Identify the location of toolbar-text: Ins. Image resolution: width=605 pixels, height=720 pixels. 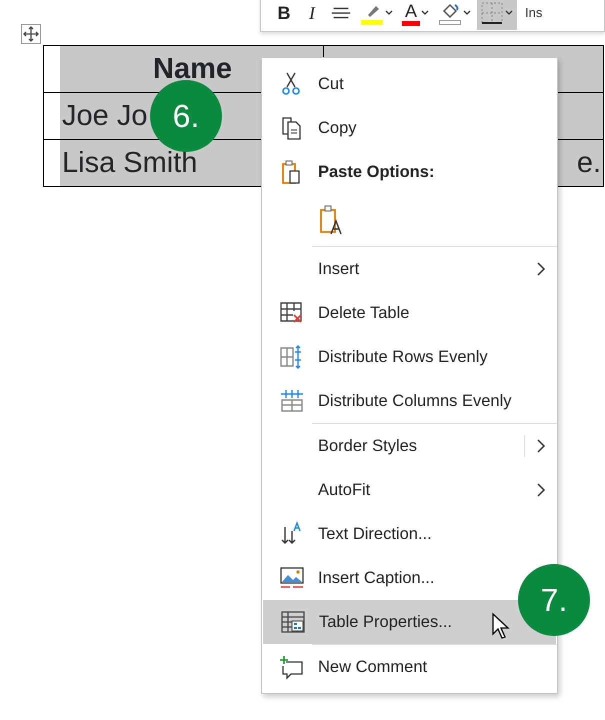
(533, 13).